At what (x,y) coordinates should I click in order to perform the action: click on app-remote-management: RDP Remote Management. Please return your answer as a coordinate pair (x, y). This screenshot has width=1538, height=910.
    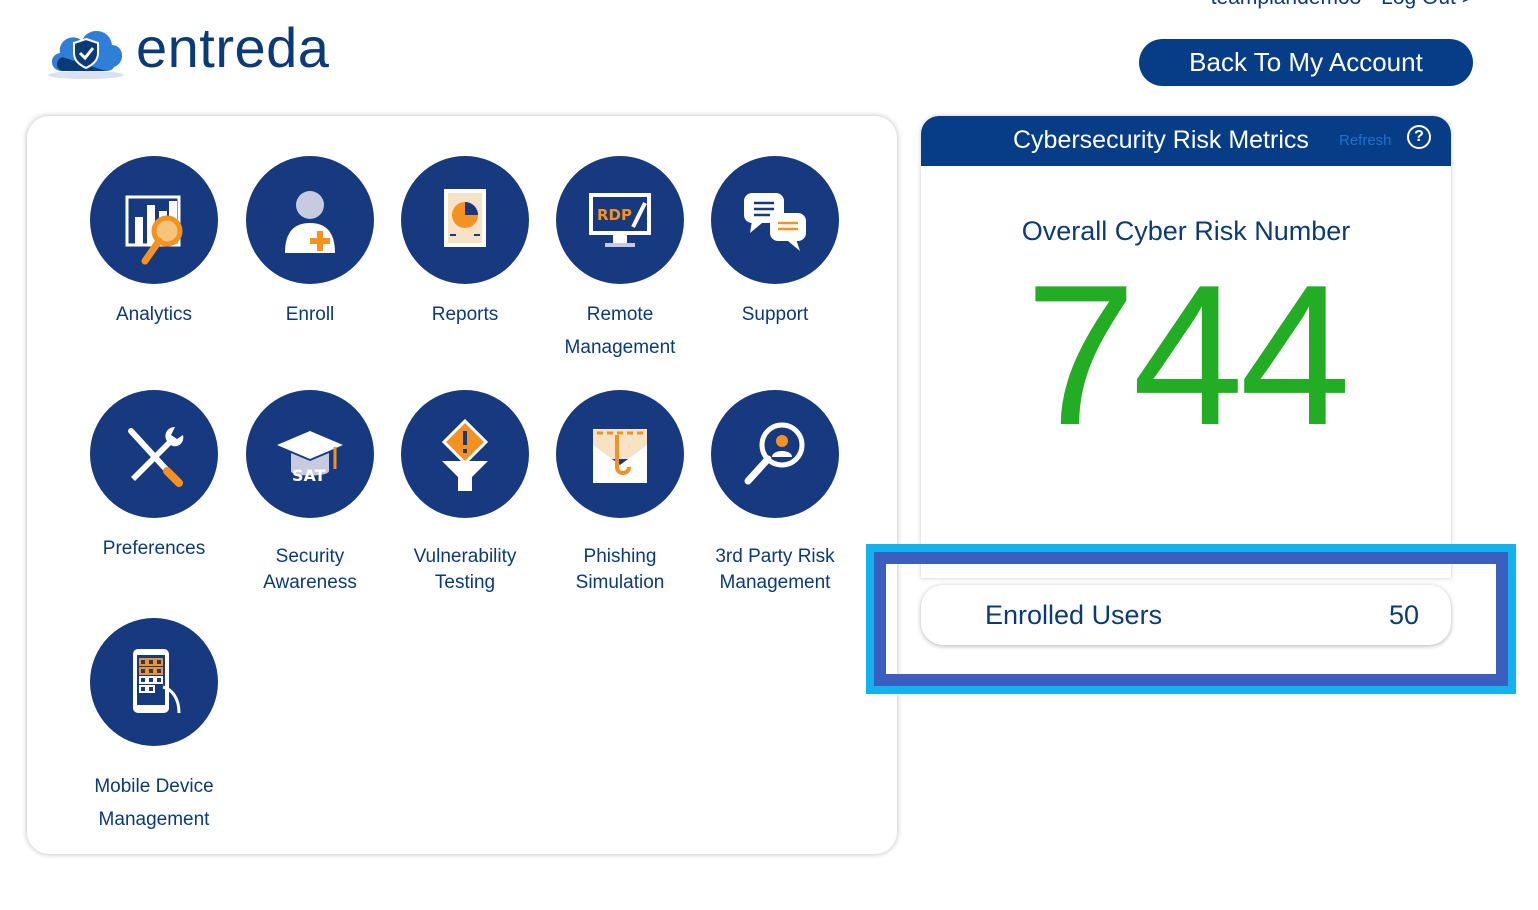
    Looking at the image, I should click on (620, 260).